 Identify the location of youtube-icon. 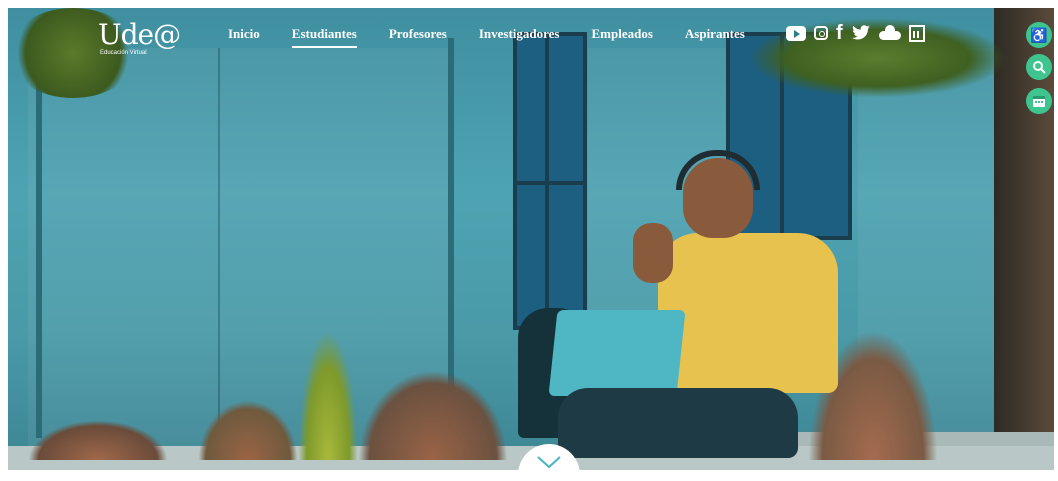
(796, 33).